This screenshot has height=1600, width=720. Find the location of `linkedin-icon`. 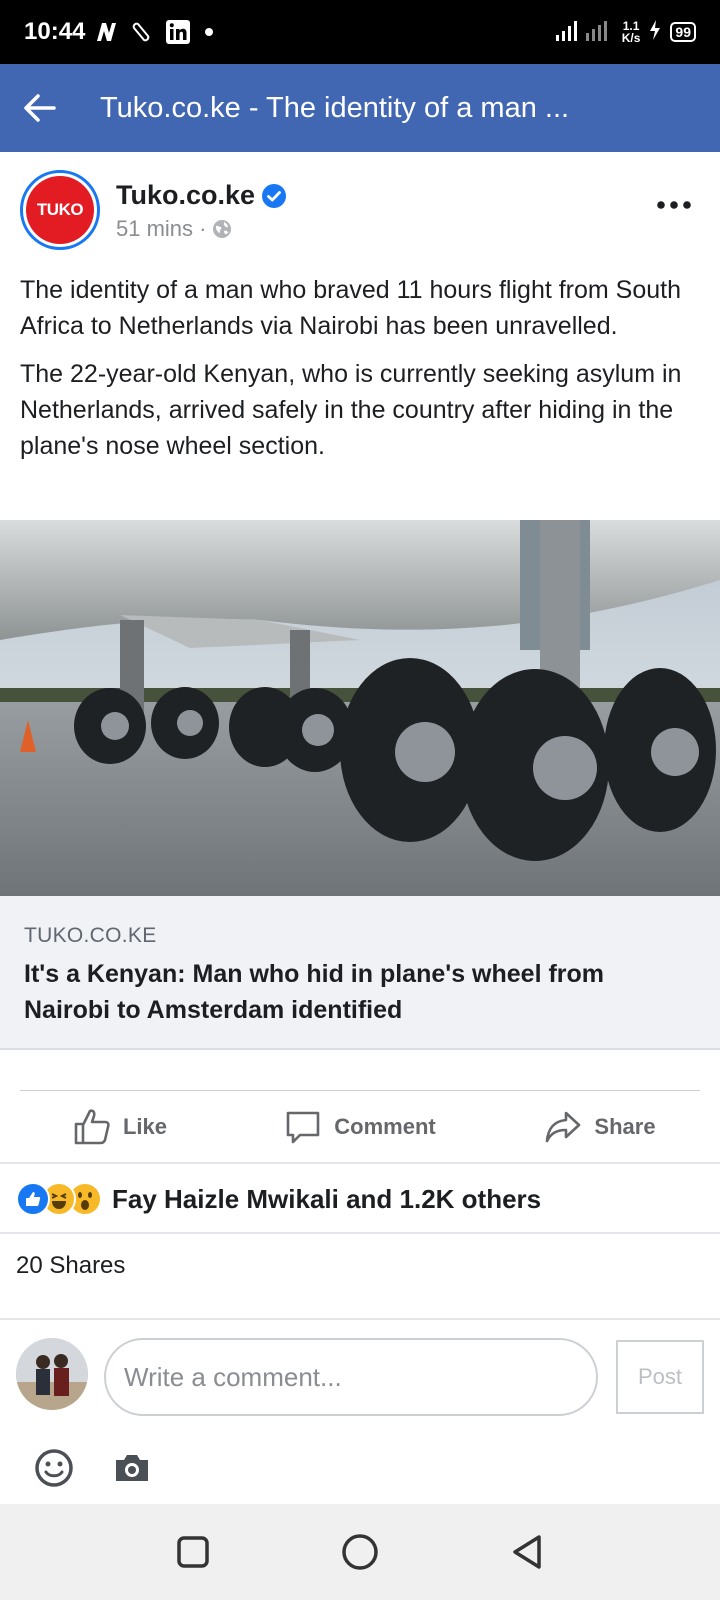

linkedin-icon is located at coordinates (178, 32).